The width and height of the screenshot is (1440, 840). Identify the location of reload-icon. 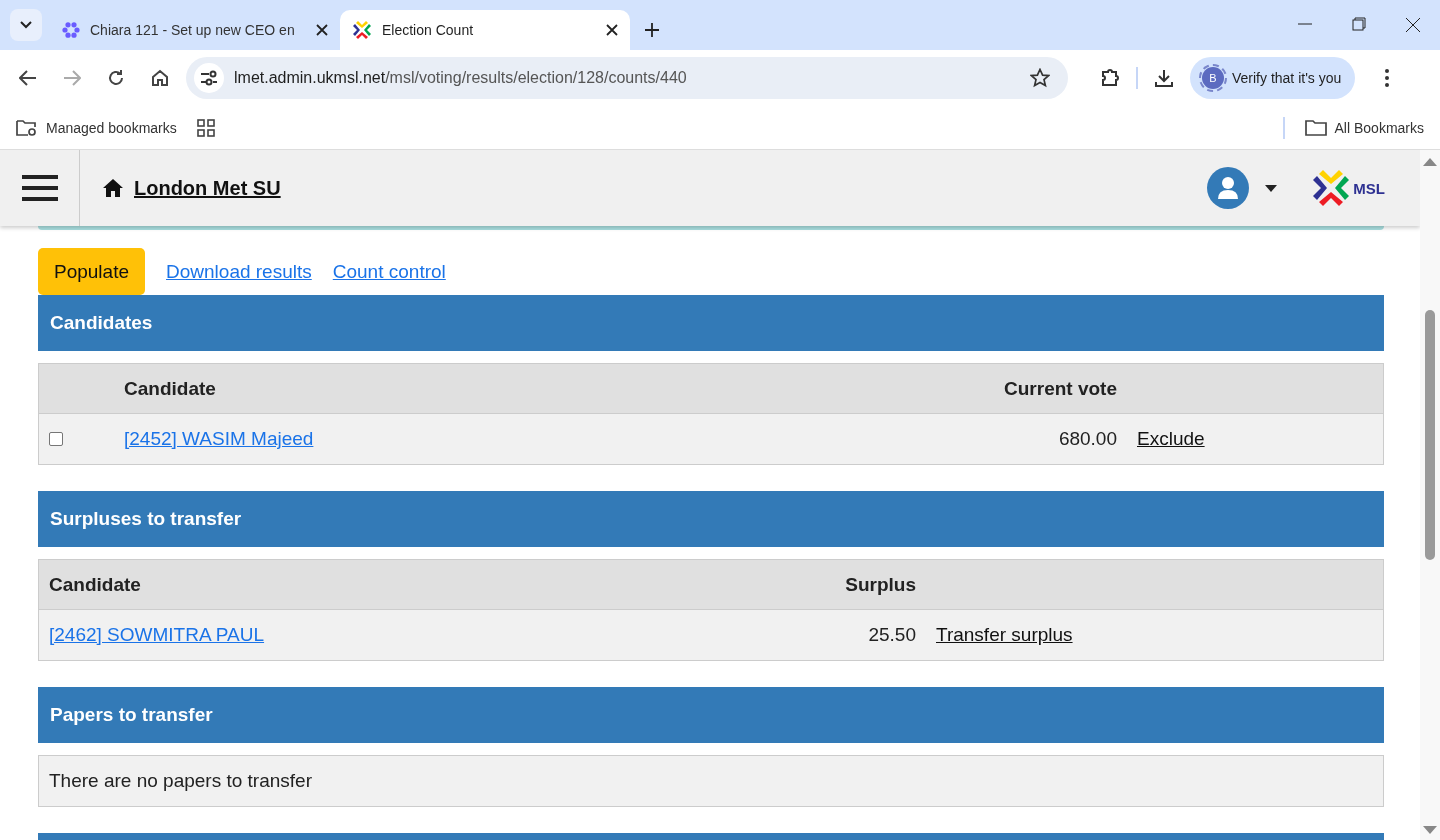
(116, 78).